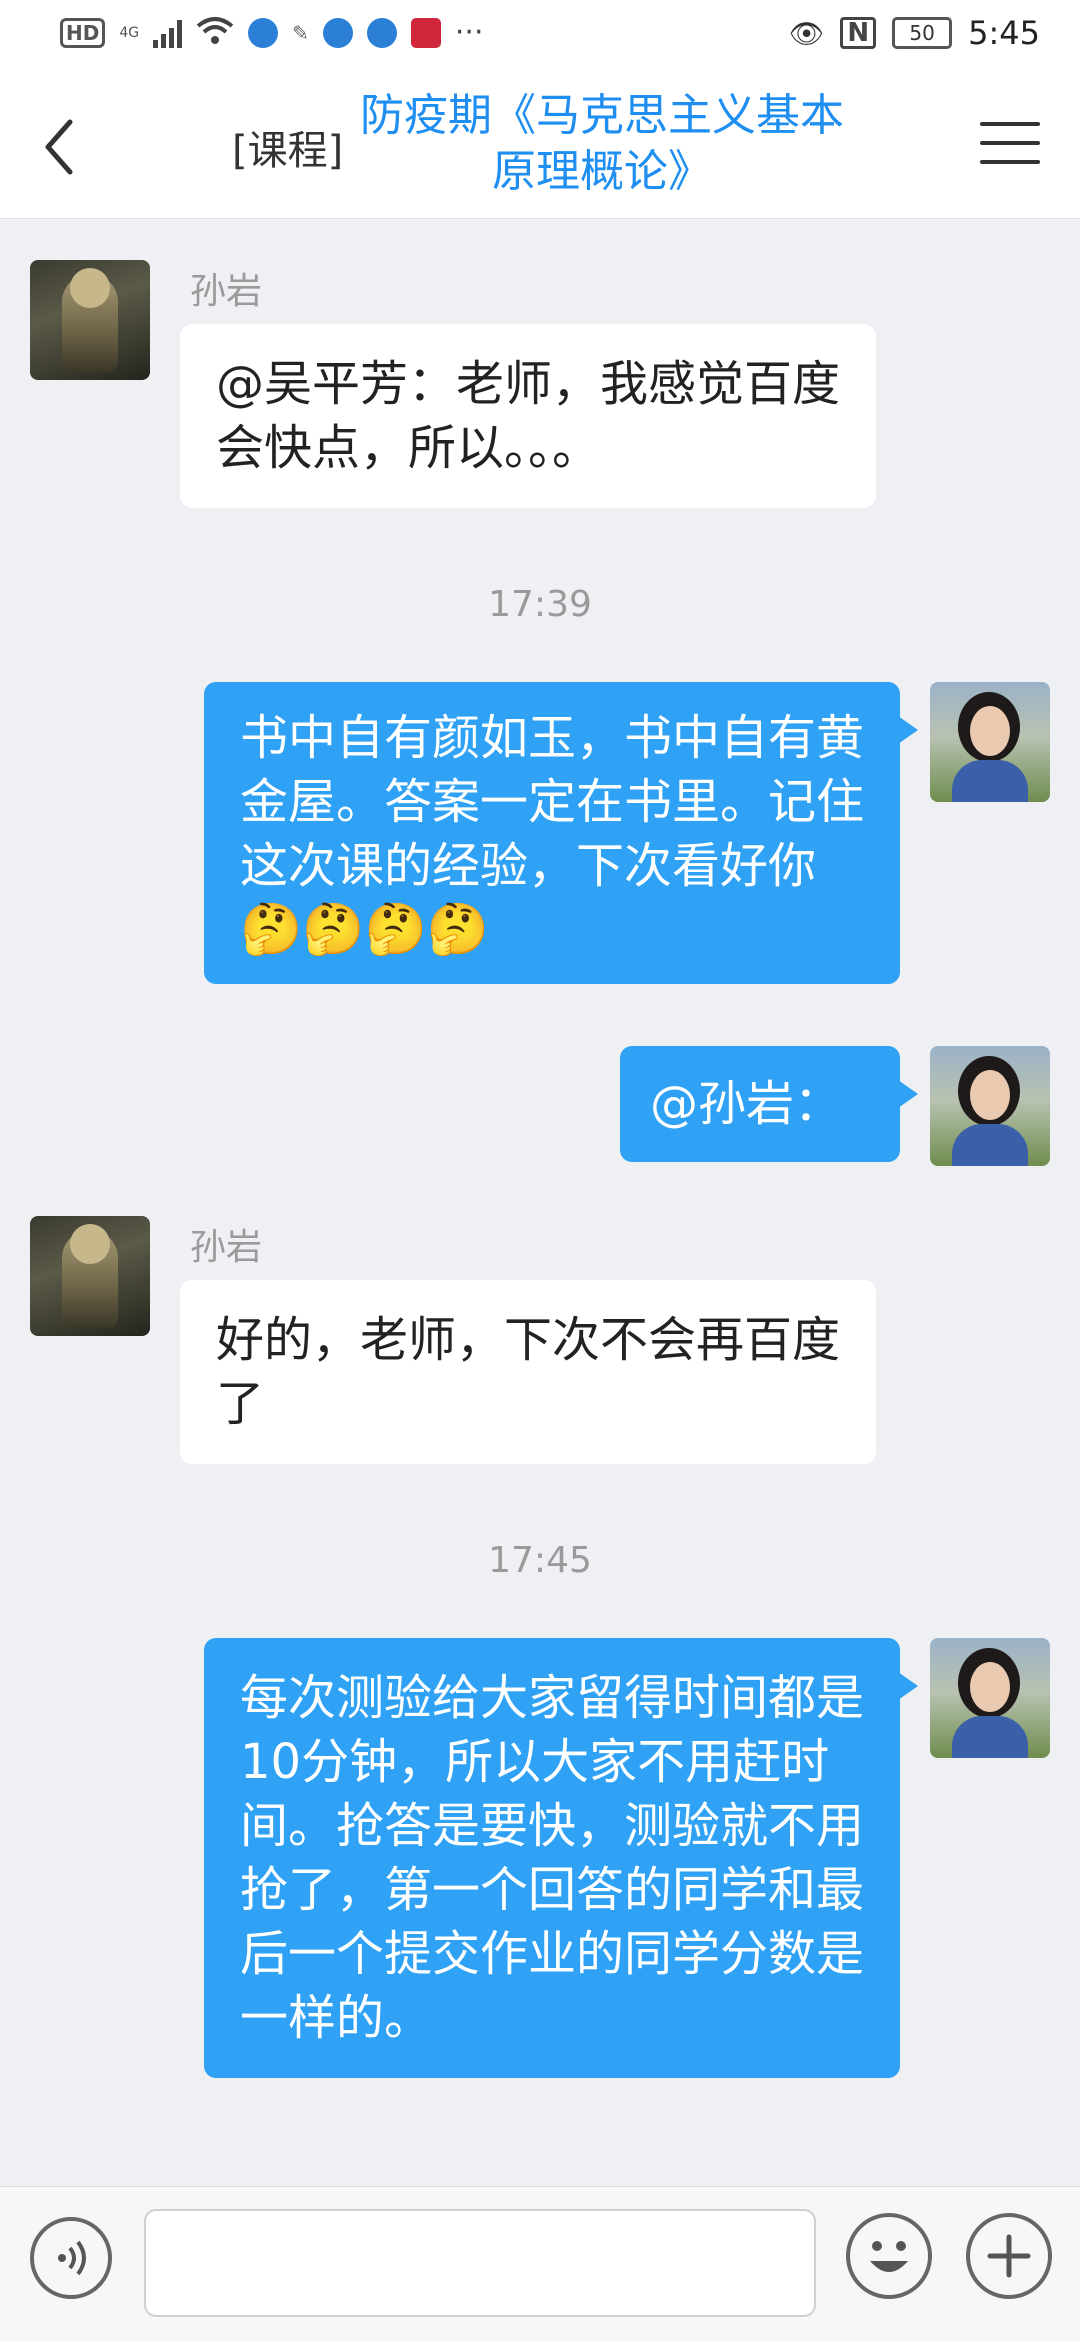 Image resolution: width=1080 pixels, height=2341 pixels. I want to click on nfc-icon: N, so click(858, 33).